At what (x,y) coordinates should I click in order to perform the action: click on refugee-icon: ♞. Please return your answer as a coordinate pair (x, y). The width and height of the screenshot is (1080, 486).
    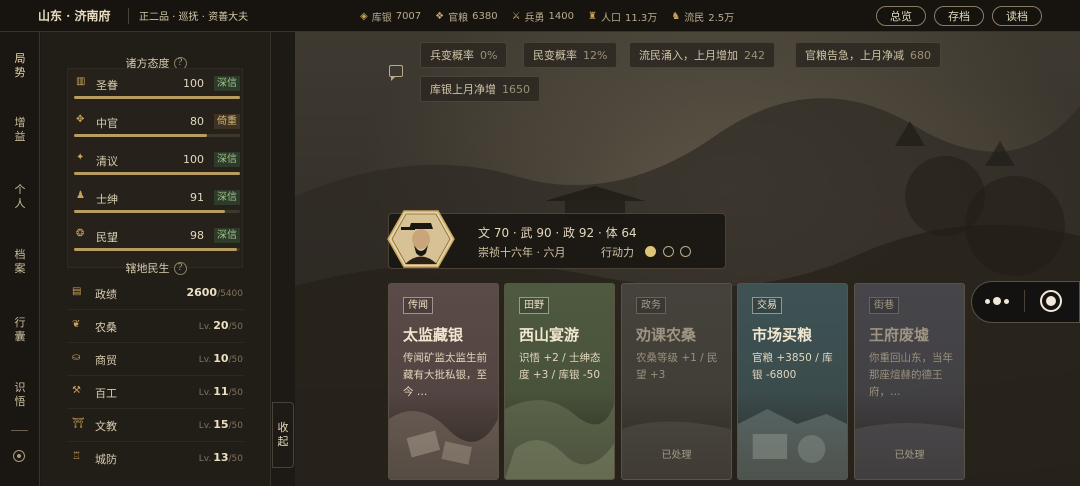
    Looking at the image, I should click on (676, 16).